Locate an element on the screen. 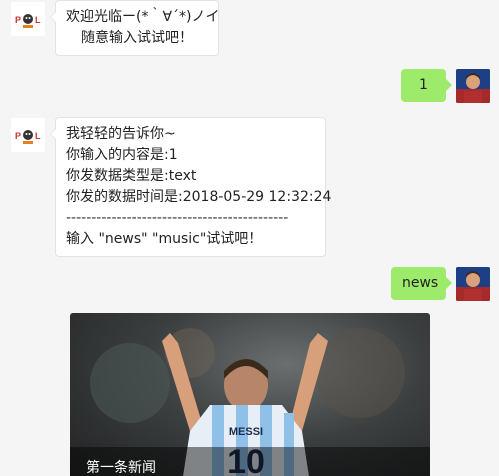  user-message-news: news is located at coordinates (421, 283).